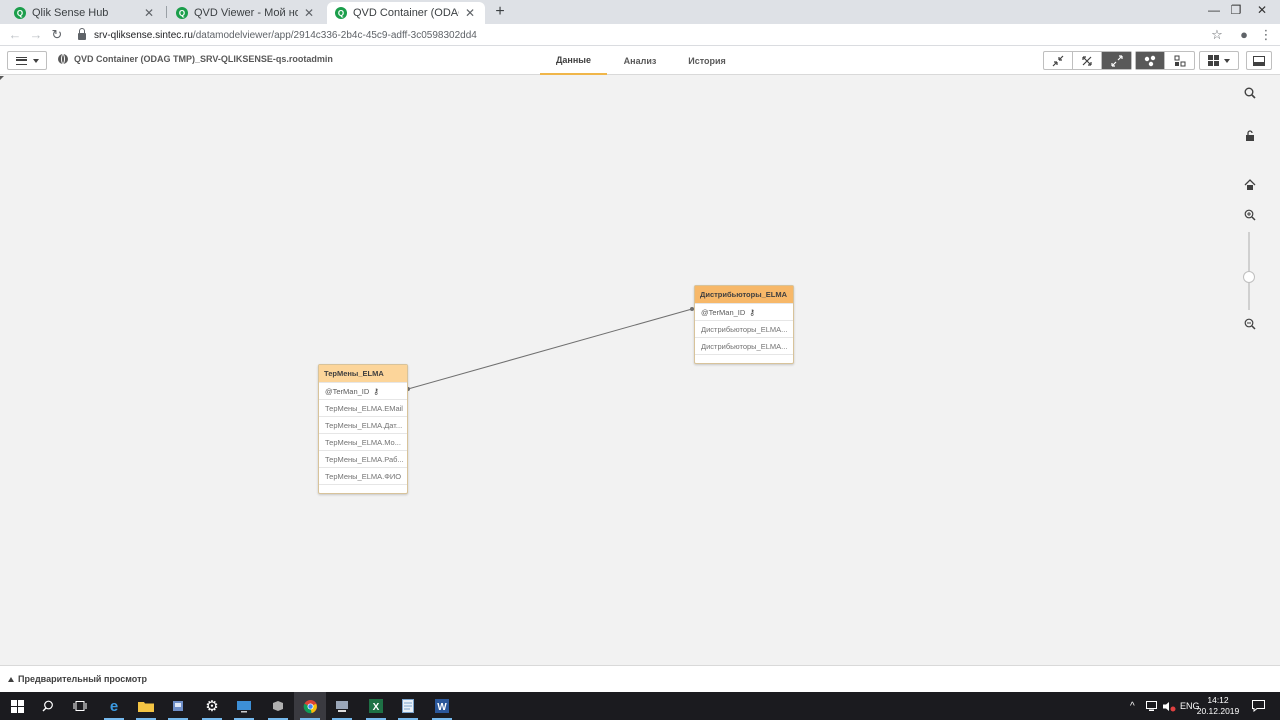  What do you see at coordinates (1213, 60) in the screenshot?
I see `grid-icon` at bounding box center [1213, 60].